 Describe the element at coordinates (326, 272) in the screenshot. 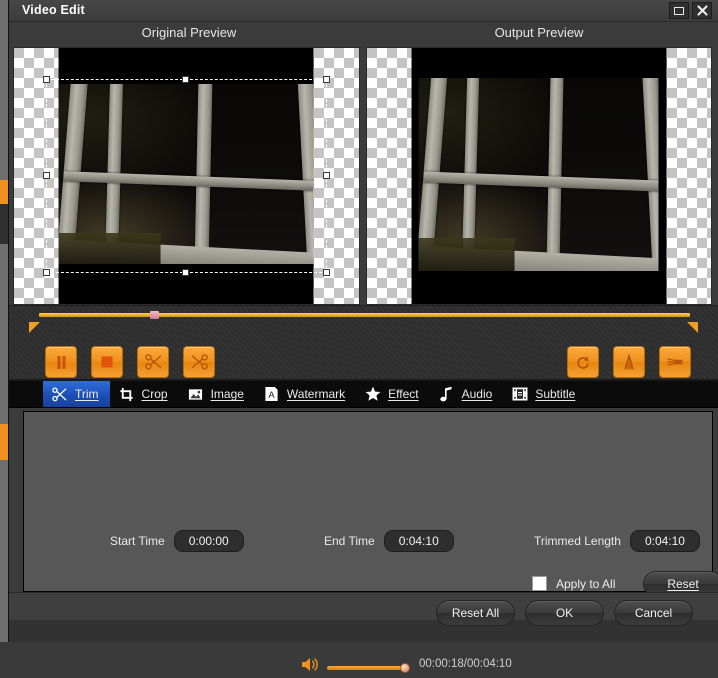

I see `crop-handle-se` at that location.